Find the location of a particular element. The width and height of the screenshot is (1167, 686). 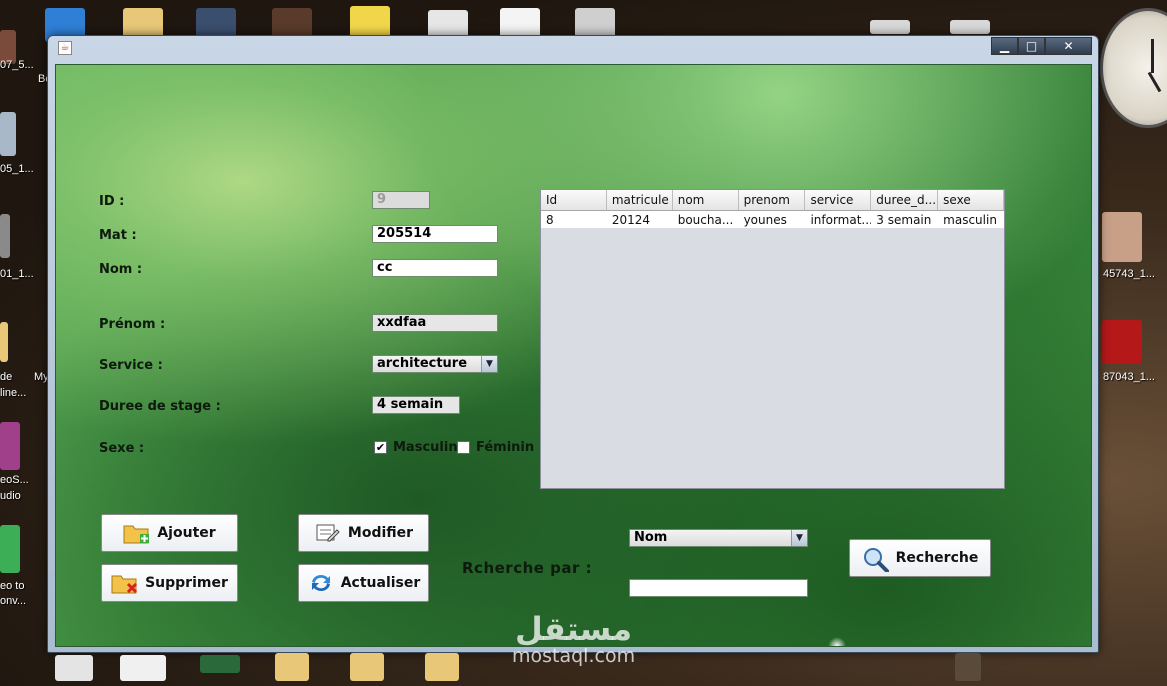

recherche-button: Recherche is located at coordinates (920, 558).